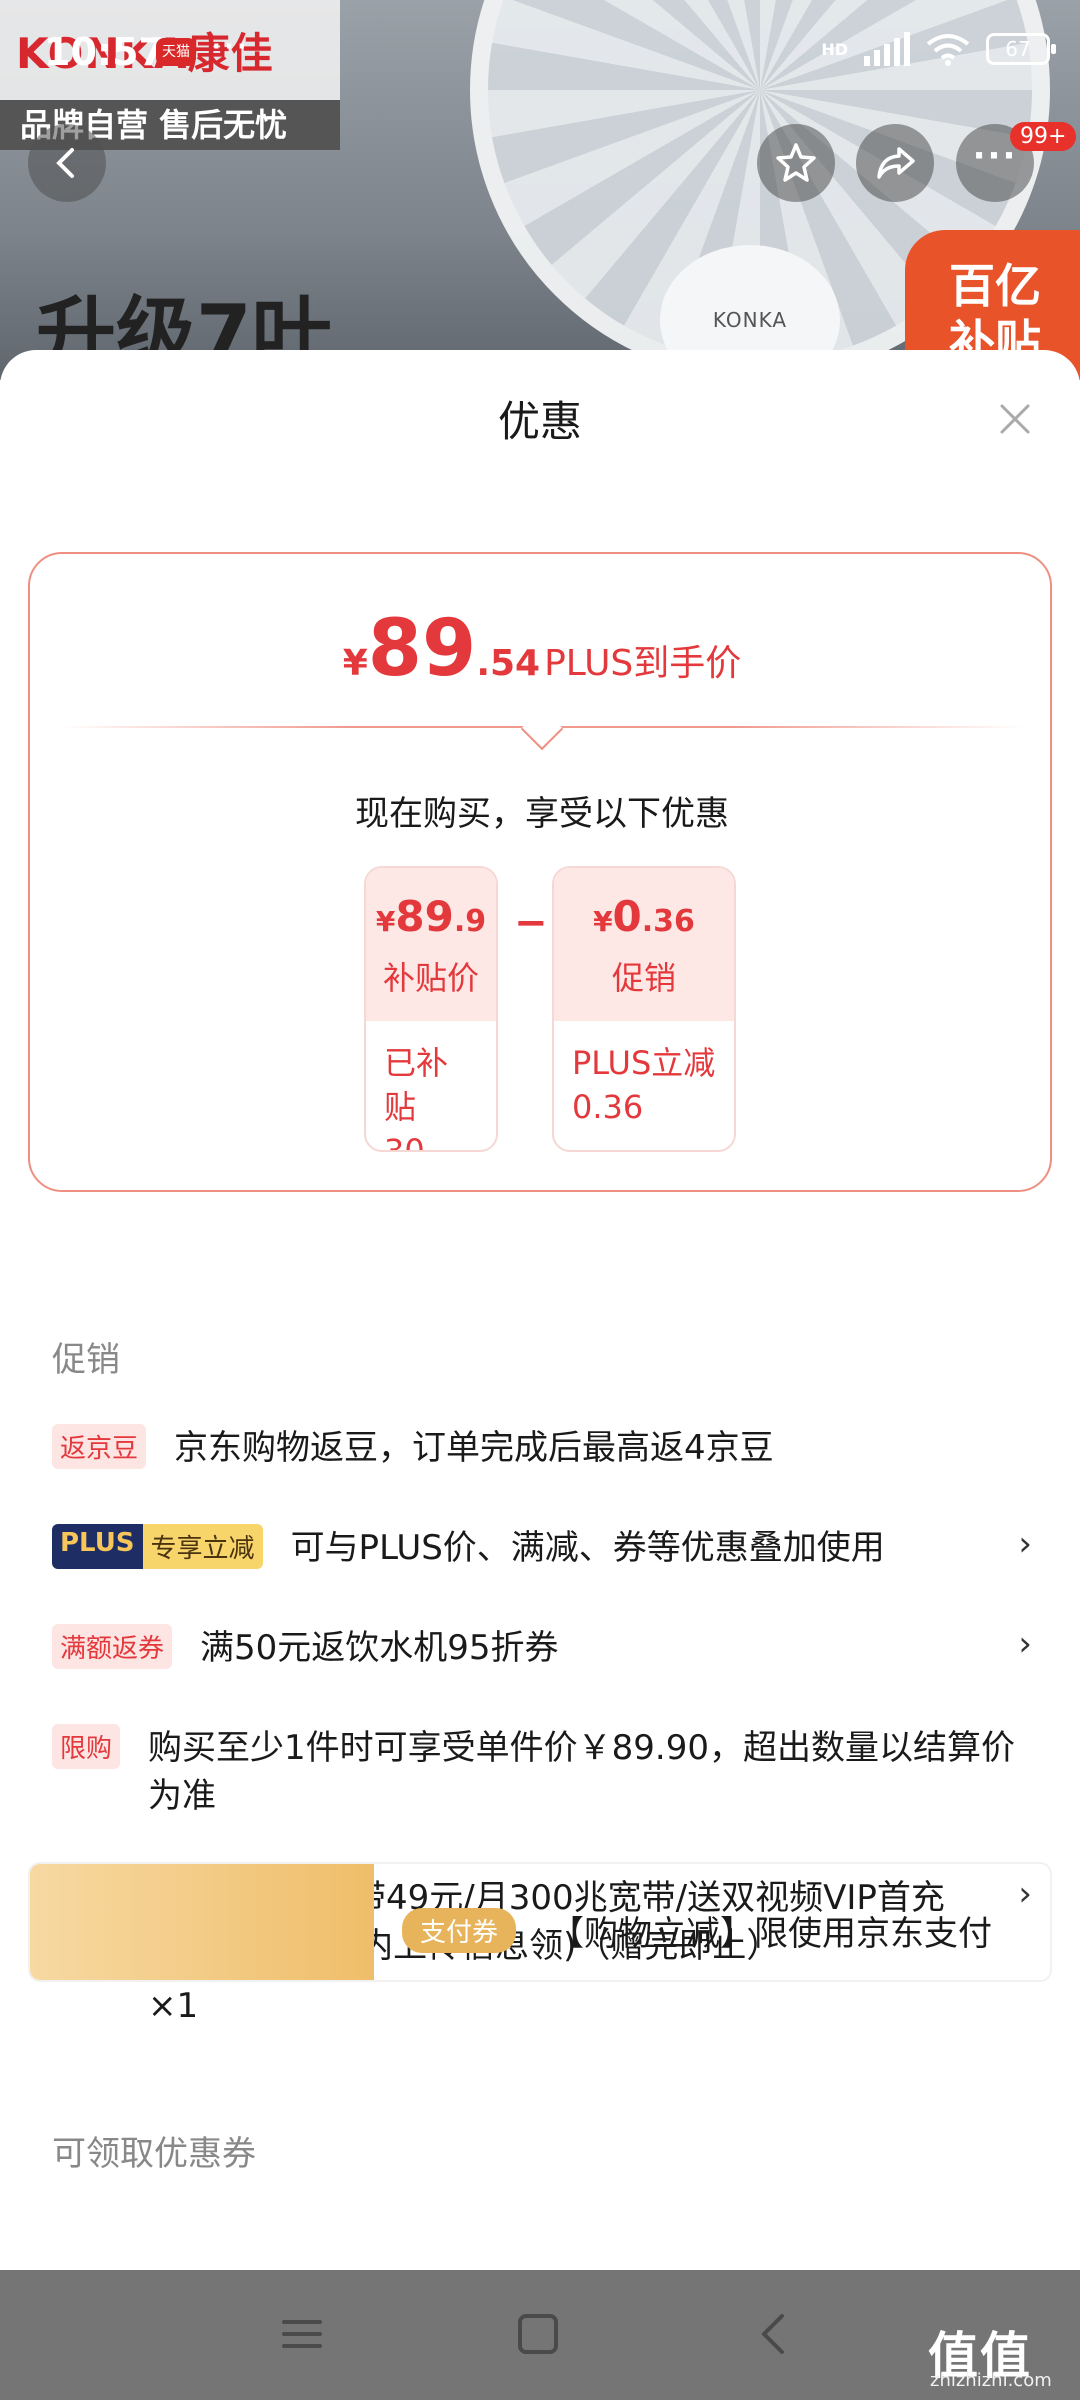 Image resolution: width=1080 pixels, height=2400 pixels. What do you see at coordinates (540, 1922) in the screenshot?
I see `coupon-card: 支付券 【购物立减】限使用京东支付` at bounding box center [540, 1922].